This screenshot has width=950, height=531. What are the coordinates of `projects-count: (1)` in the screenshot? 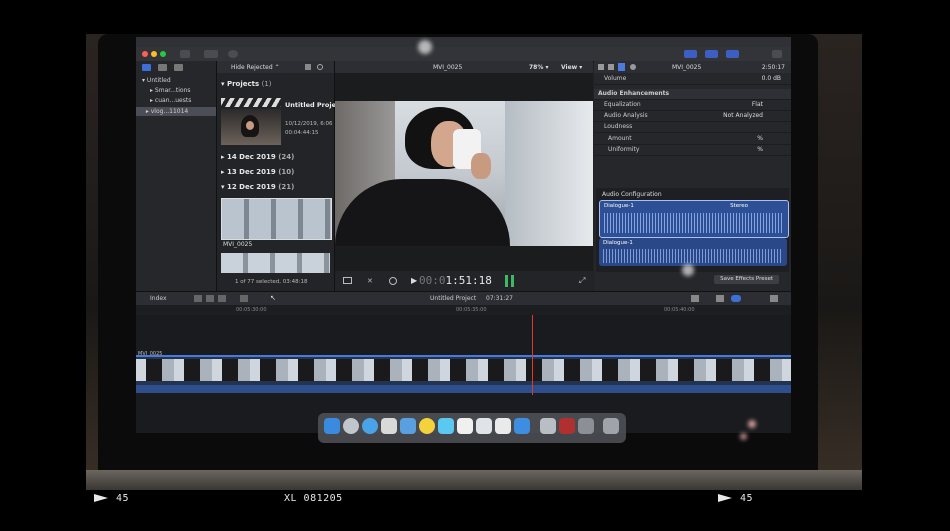 It's located at (266, 84).